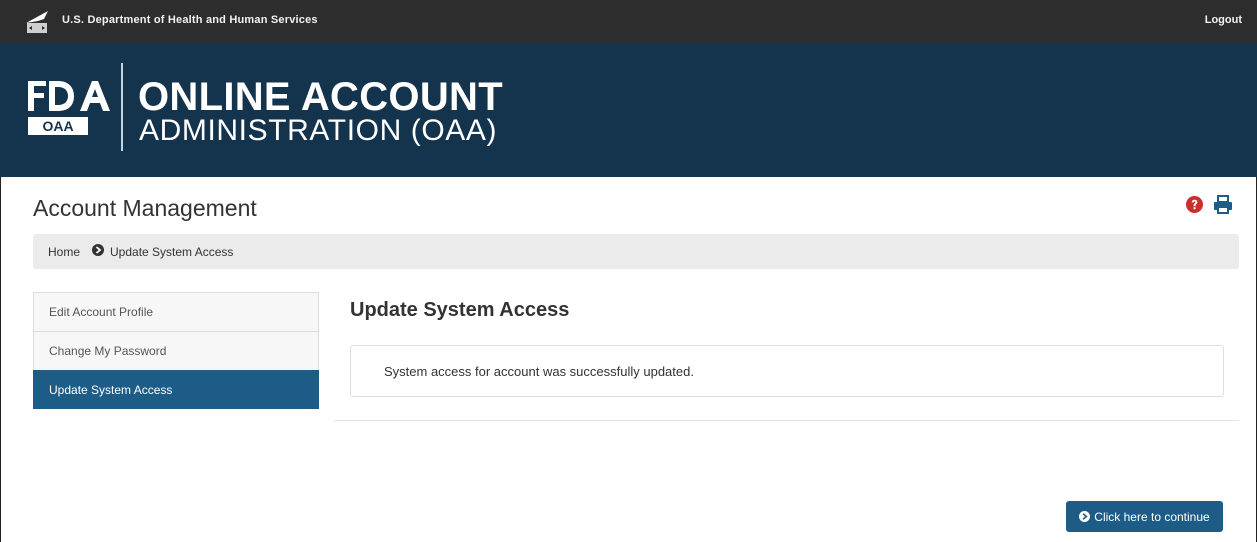  I want to click on continue-button-label: Click here to continue, so click(1152, 516).